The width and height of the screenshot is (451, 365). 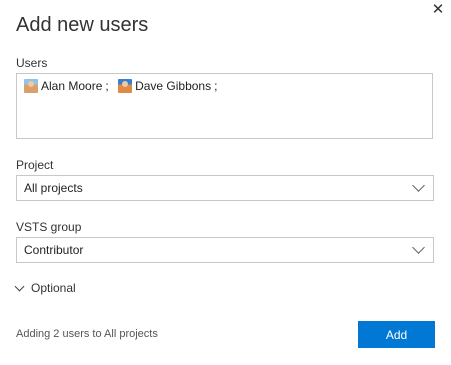 What do you see at coordinates (53, 288) in the screenshot?
I see `optional-label: Optional` at bounding box center [53, 288].